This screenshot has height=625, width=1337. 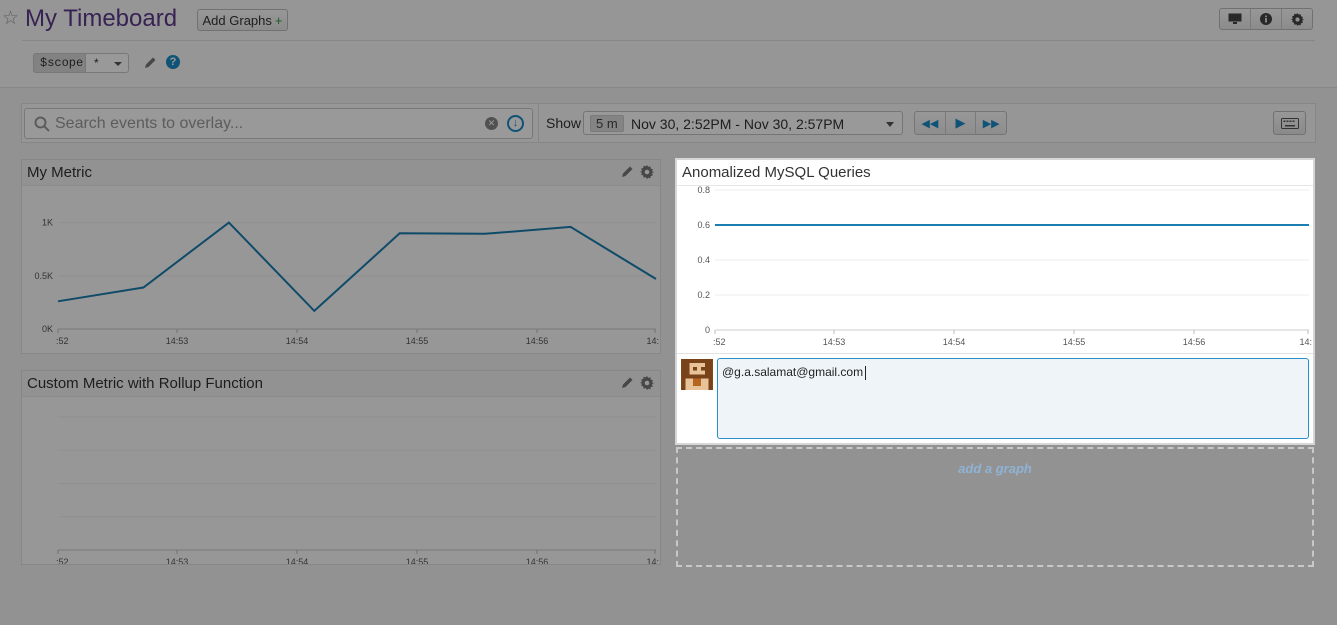 I want to click on time-range: Nov 30, 2:52PM - Nov 30, 2:57PM, so click(x=738, y=124).